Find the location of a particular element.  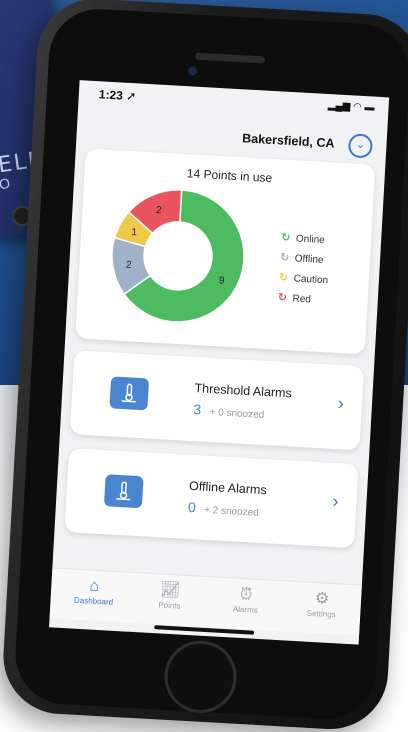

tab-points: 📈︎ Points is located at coordinates (170, 595).